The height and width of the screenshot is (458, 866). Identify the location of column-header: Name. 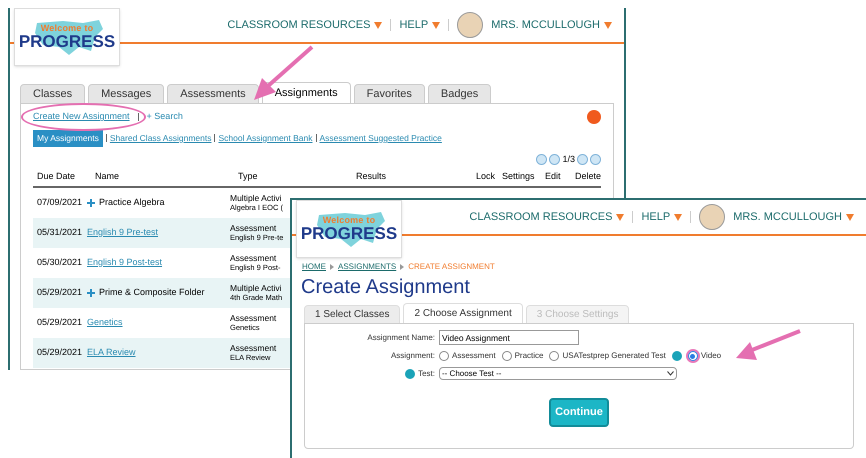
(107, 177).